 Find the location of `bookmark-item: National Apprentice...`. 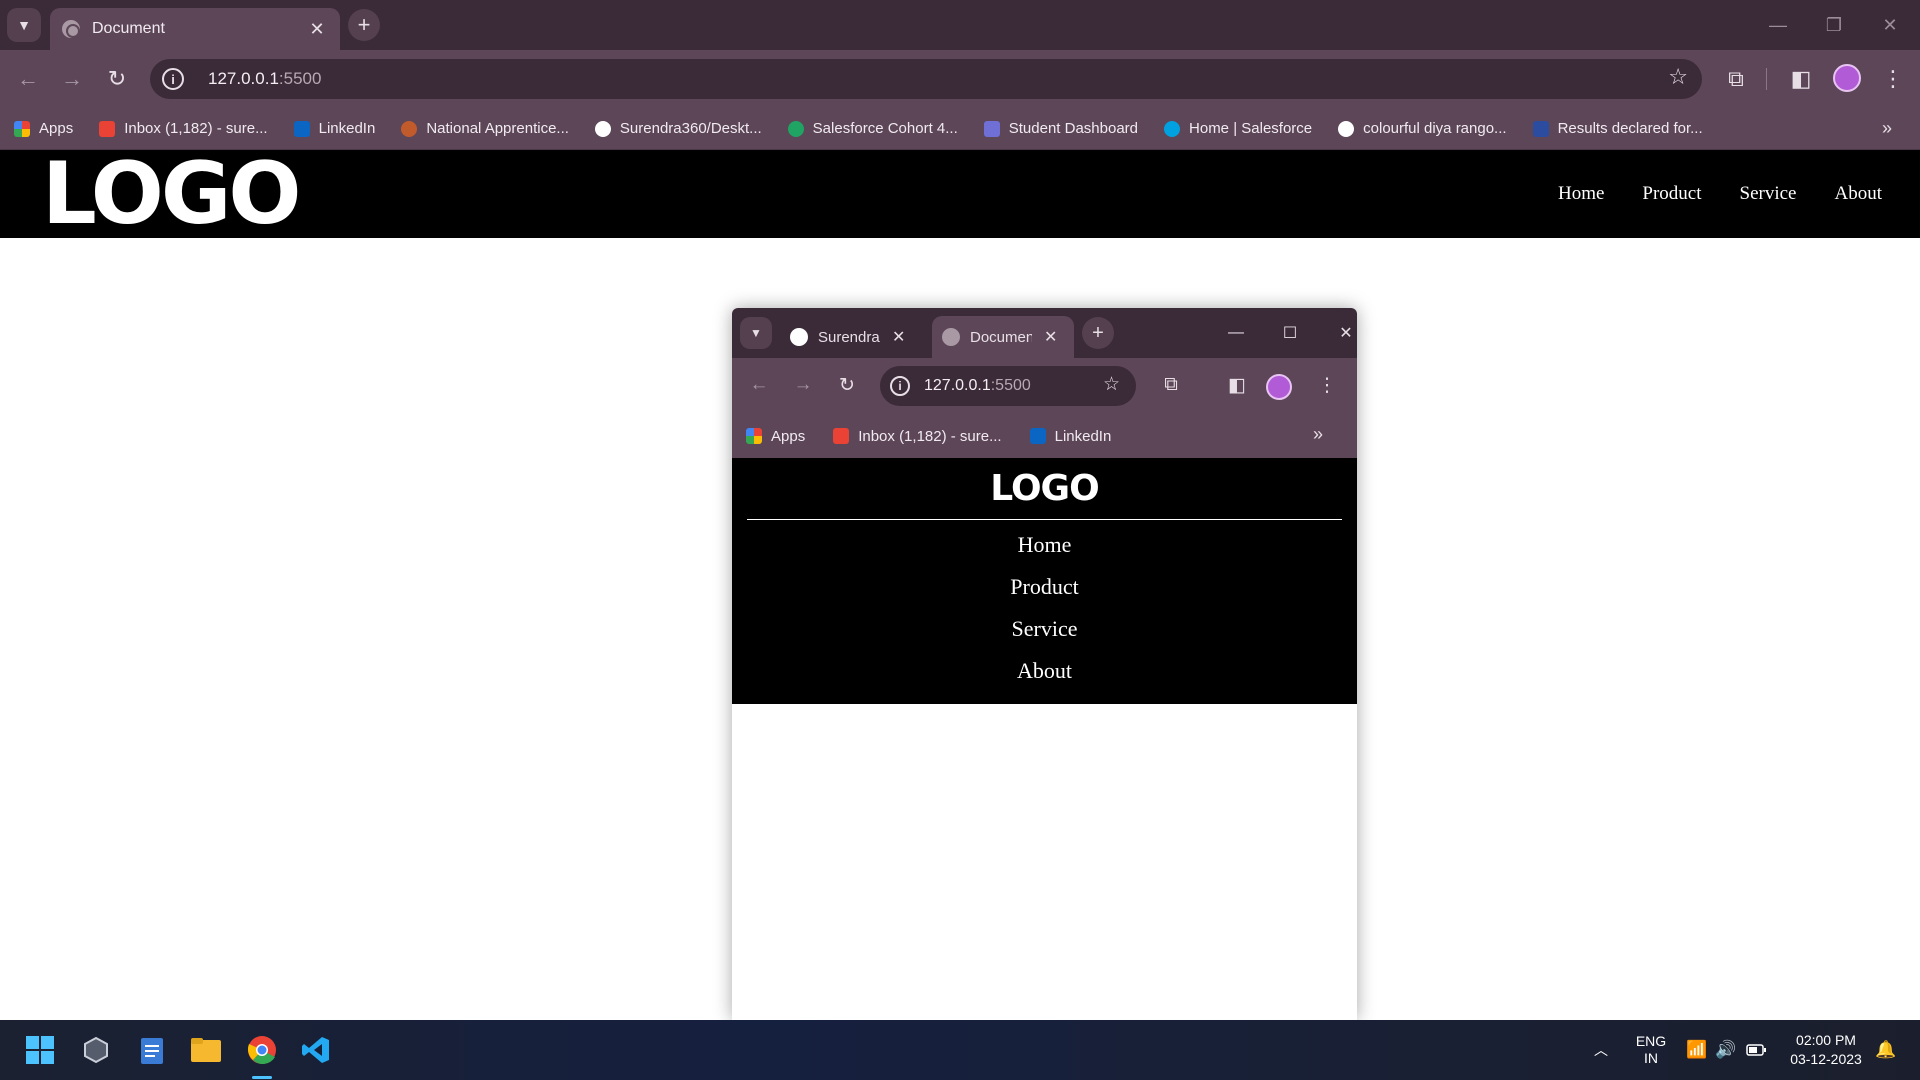

bookmark-item: National Apprentice... is located at coordinates (485, 128).